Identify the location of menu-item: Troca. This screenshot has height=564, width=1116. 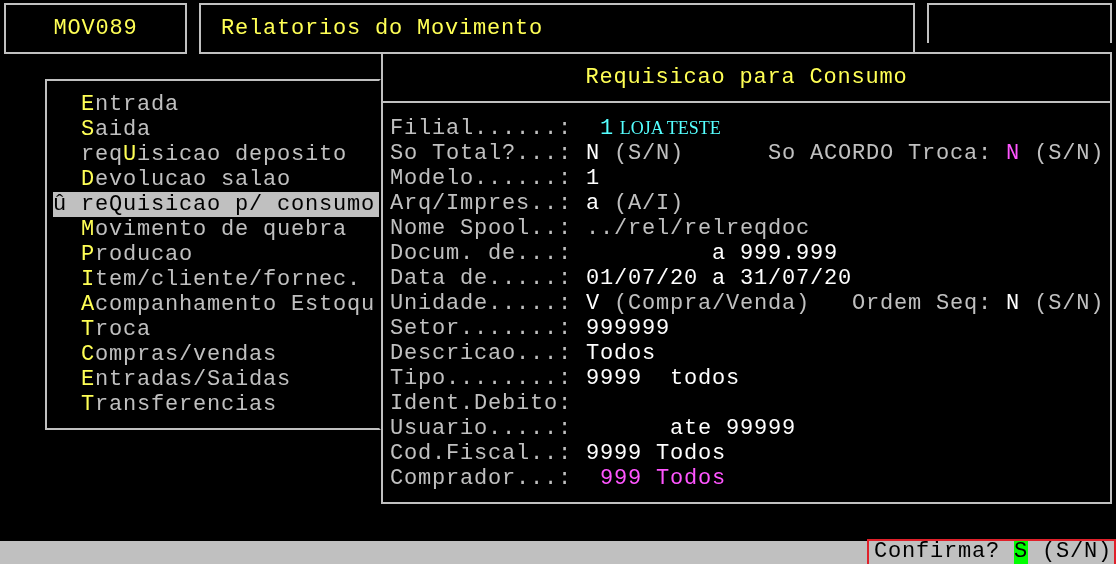
(116, 329).